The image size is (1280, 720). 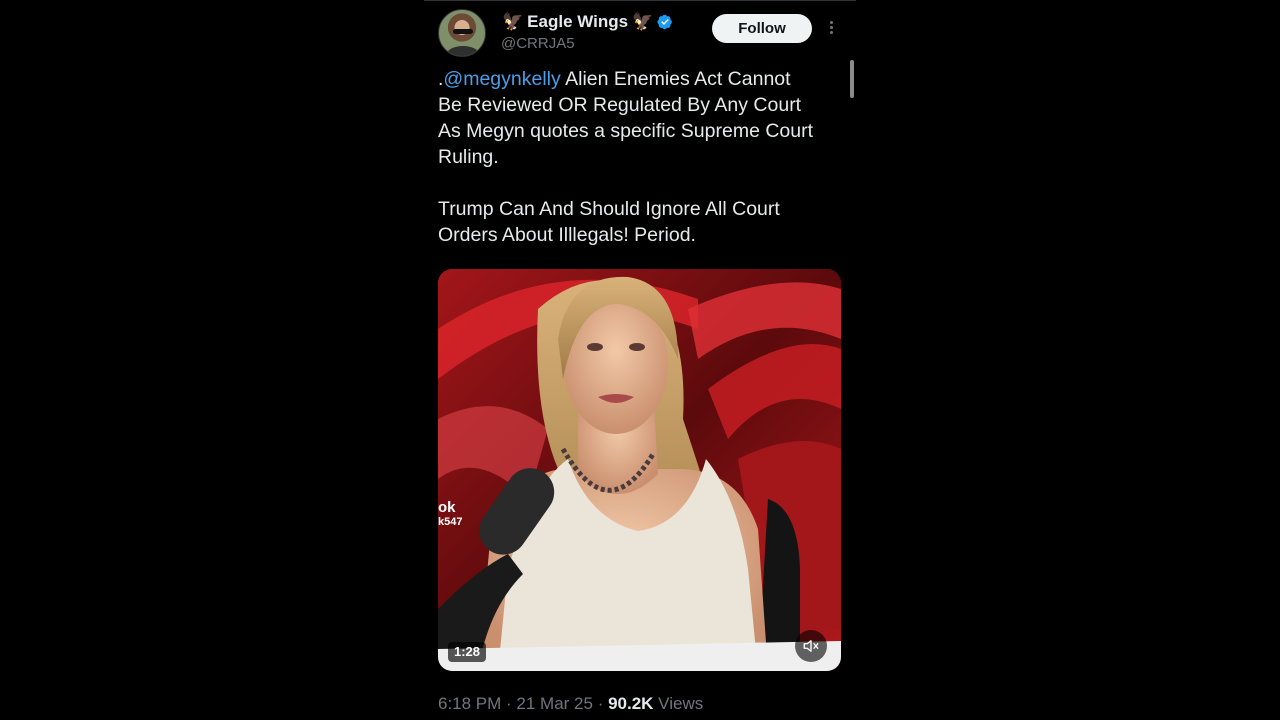 I want to click on avatar-glasses, so click(x=463, y=31).